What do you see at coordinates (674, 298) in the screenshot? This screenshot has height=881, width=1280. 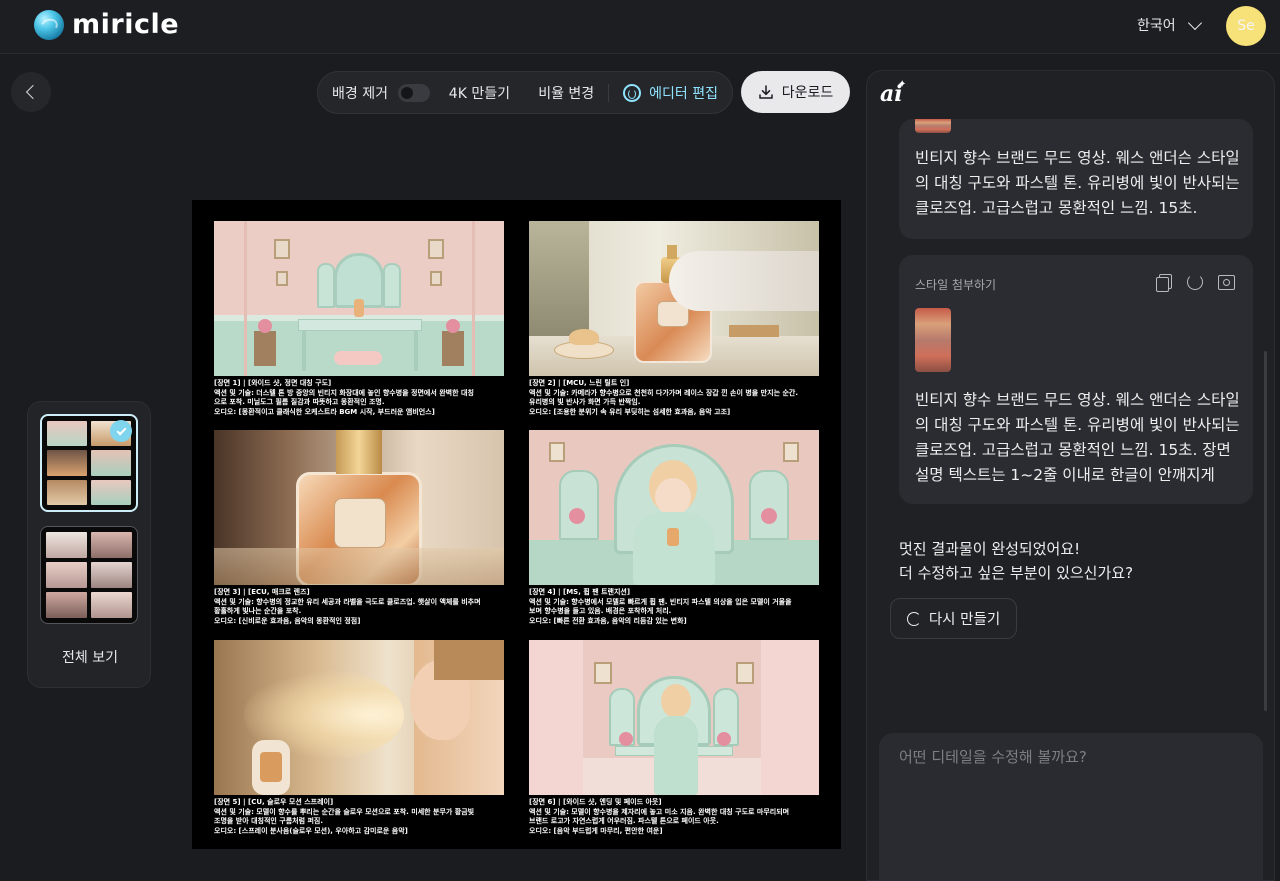 I see `scene-2-image` at bounding box center [674, 298].